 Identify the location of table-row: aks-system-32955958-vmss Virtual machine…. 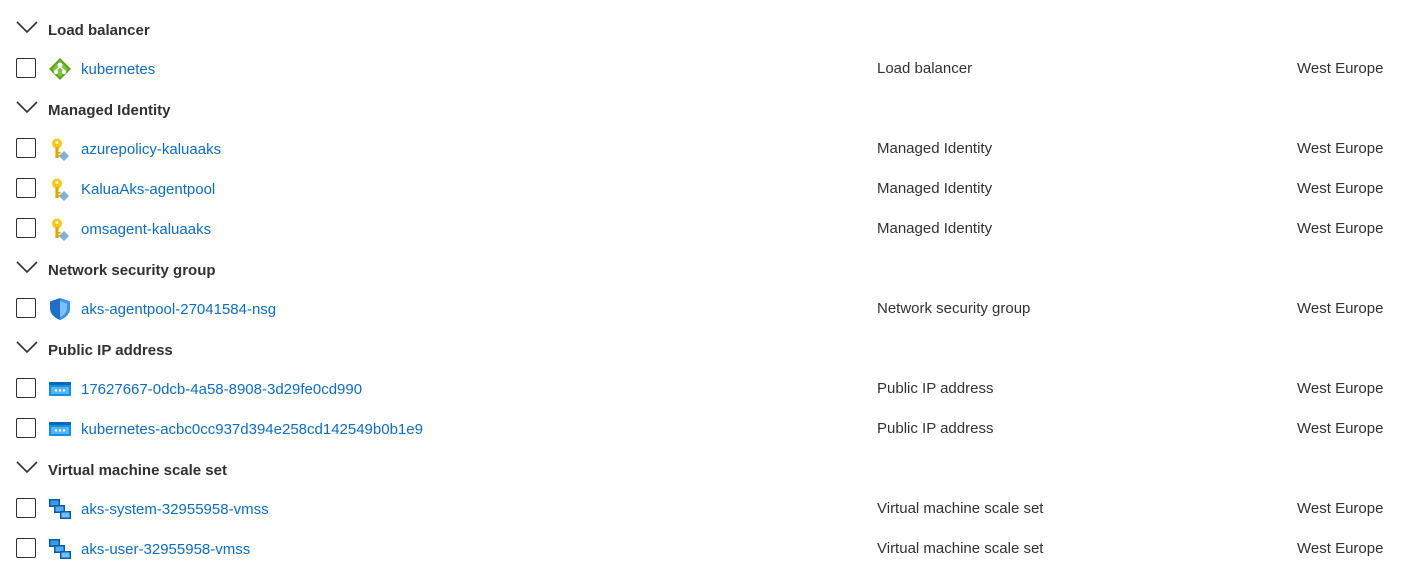
(708, 510).